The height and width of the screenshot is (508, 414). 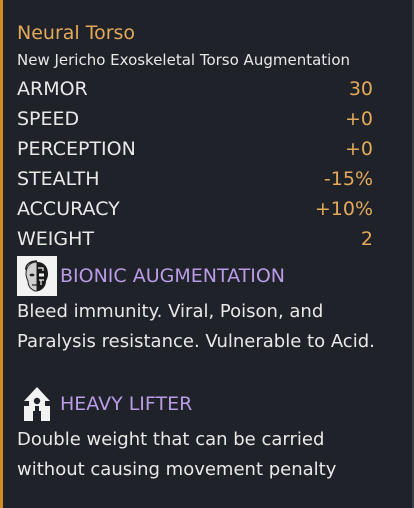 What do you see at coordinates (76, 33) in the screenshot?
I see `item-name: Neural Torso` at bounding box center [76, 33].